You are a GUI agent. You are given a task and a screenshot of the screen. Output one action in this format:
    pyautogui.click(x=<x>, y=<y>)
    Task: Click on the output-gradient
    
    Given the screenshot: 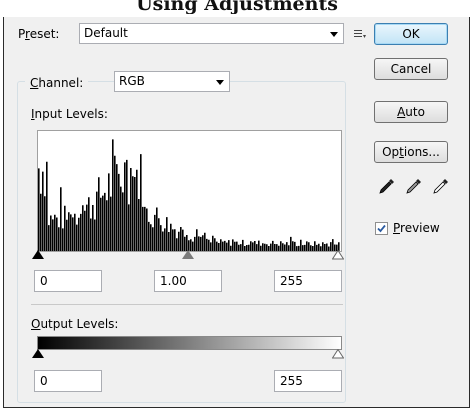 What is the action you would take?
    pyautogui.click(x=189, y=343)
    